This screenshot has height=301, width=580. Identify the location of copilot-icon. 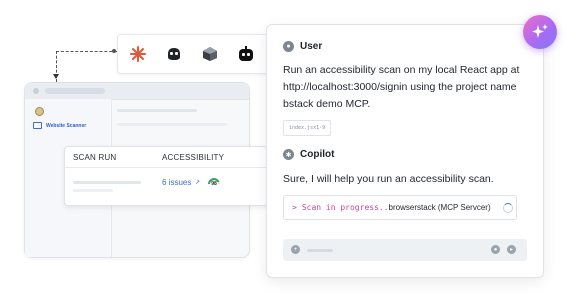
(174, 54).